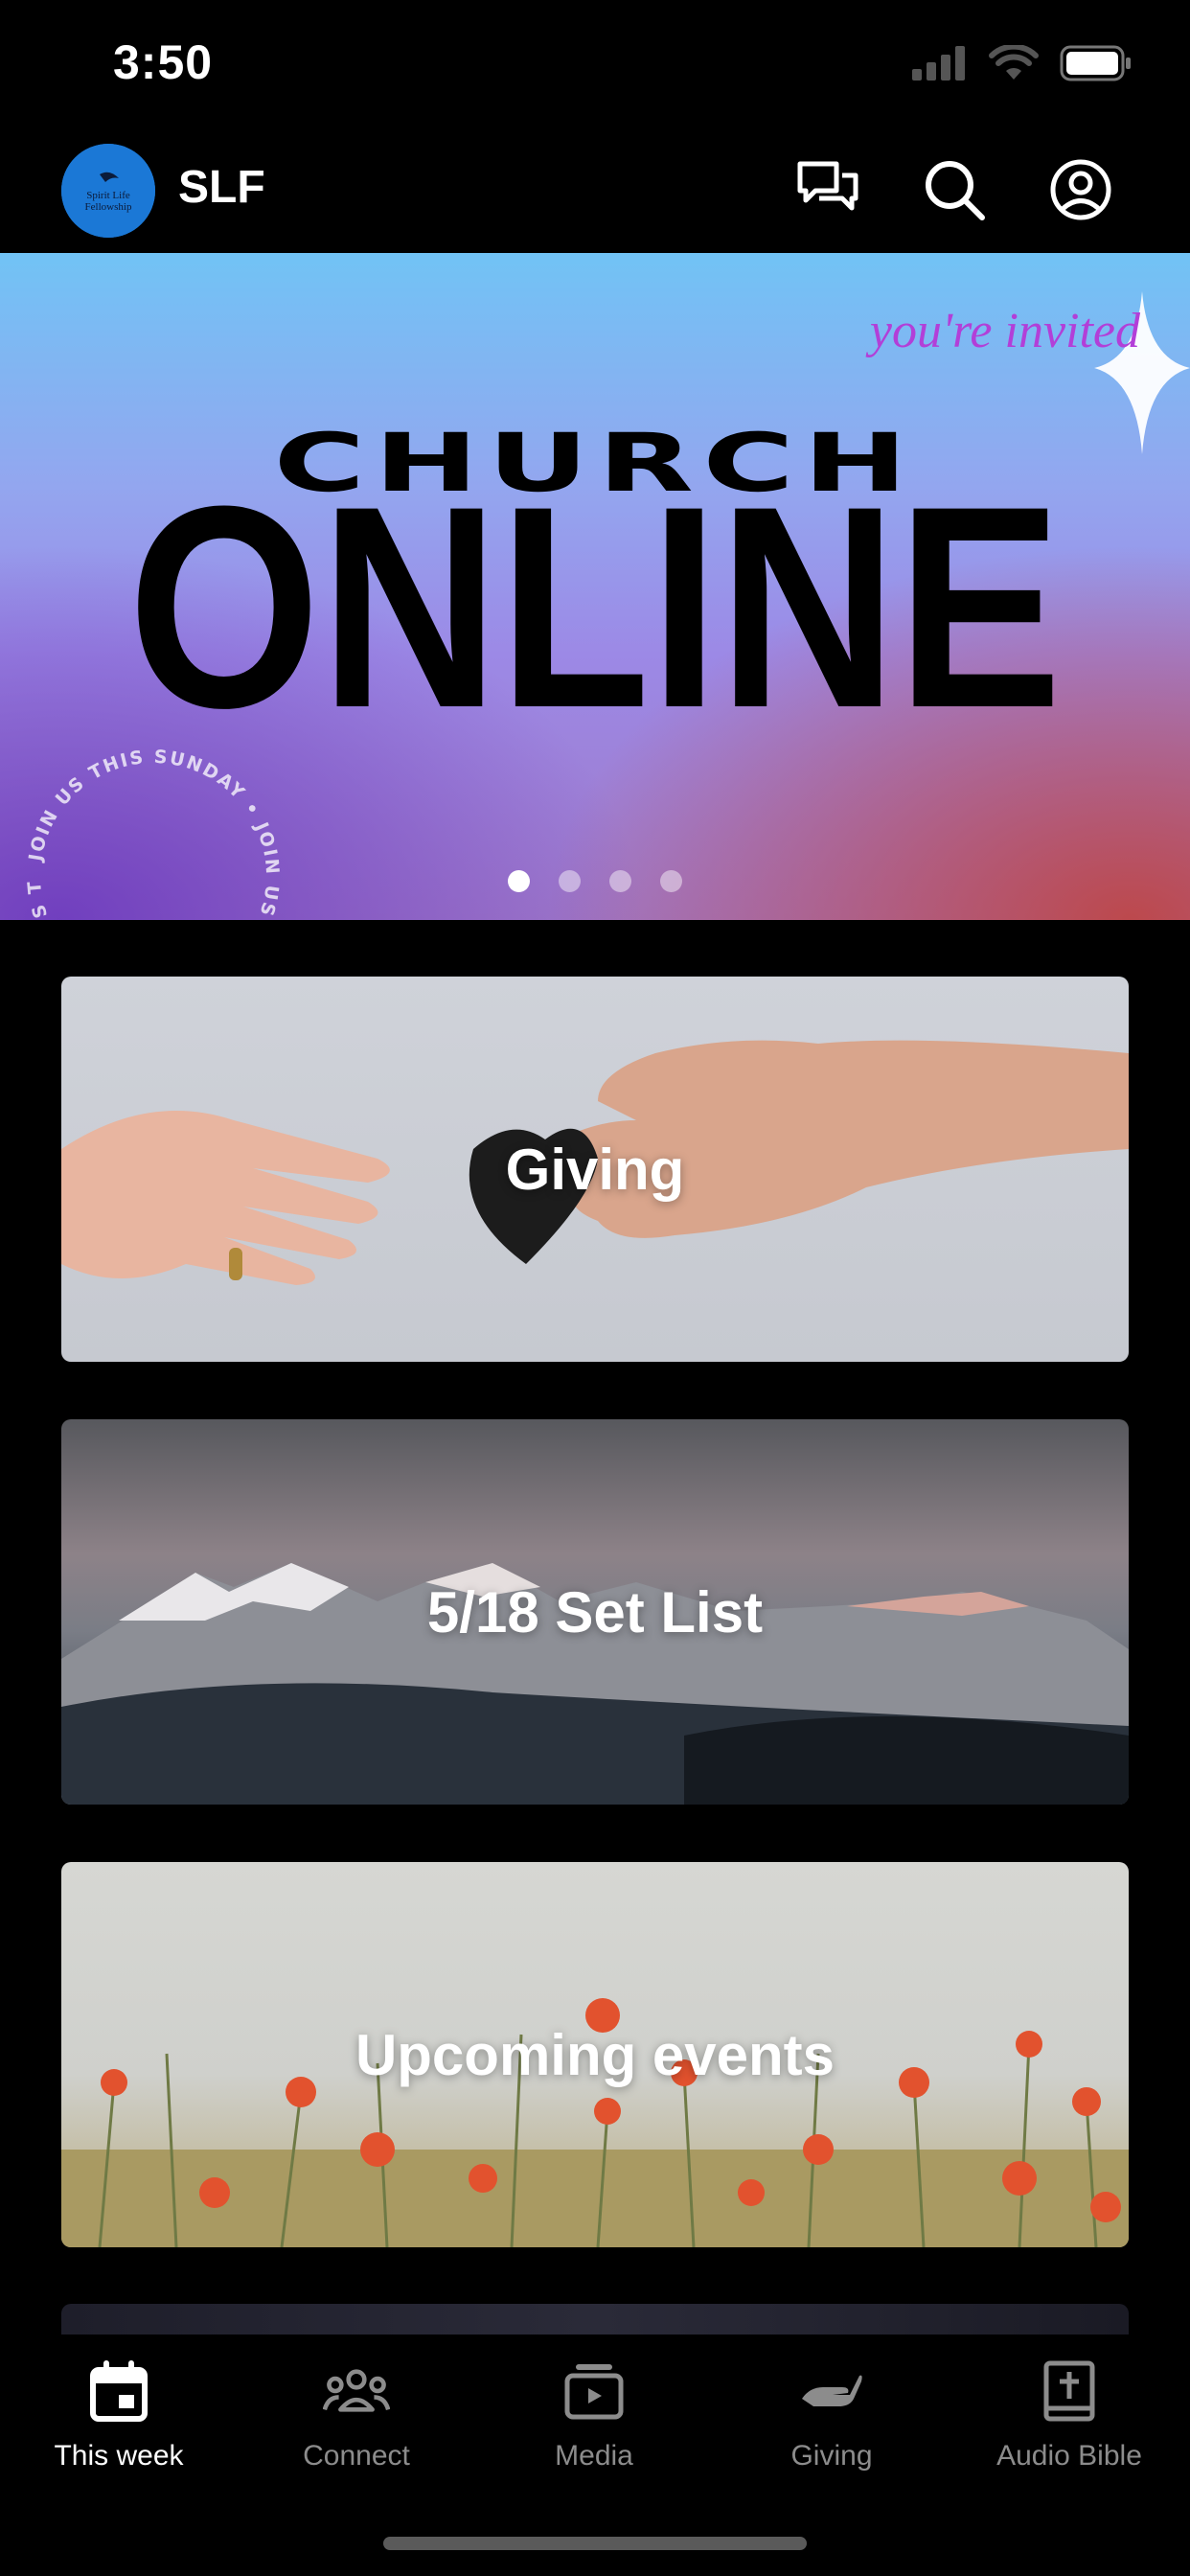 This screenshot has width=1190, height=2576. I want to click on giving-card: Giving, so click(595, 1169).